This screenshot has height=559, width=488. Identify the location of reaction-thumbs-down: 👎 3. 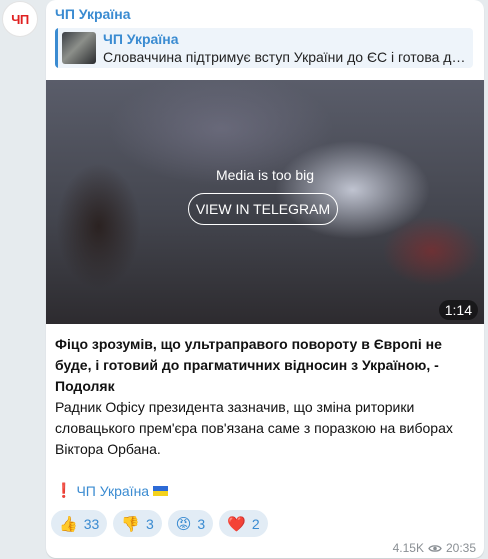
(137, 523).